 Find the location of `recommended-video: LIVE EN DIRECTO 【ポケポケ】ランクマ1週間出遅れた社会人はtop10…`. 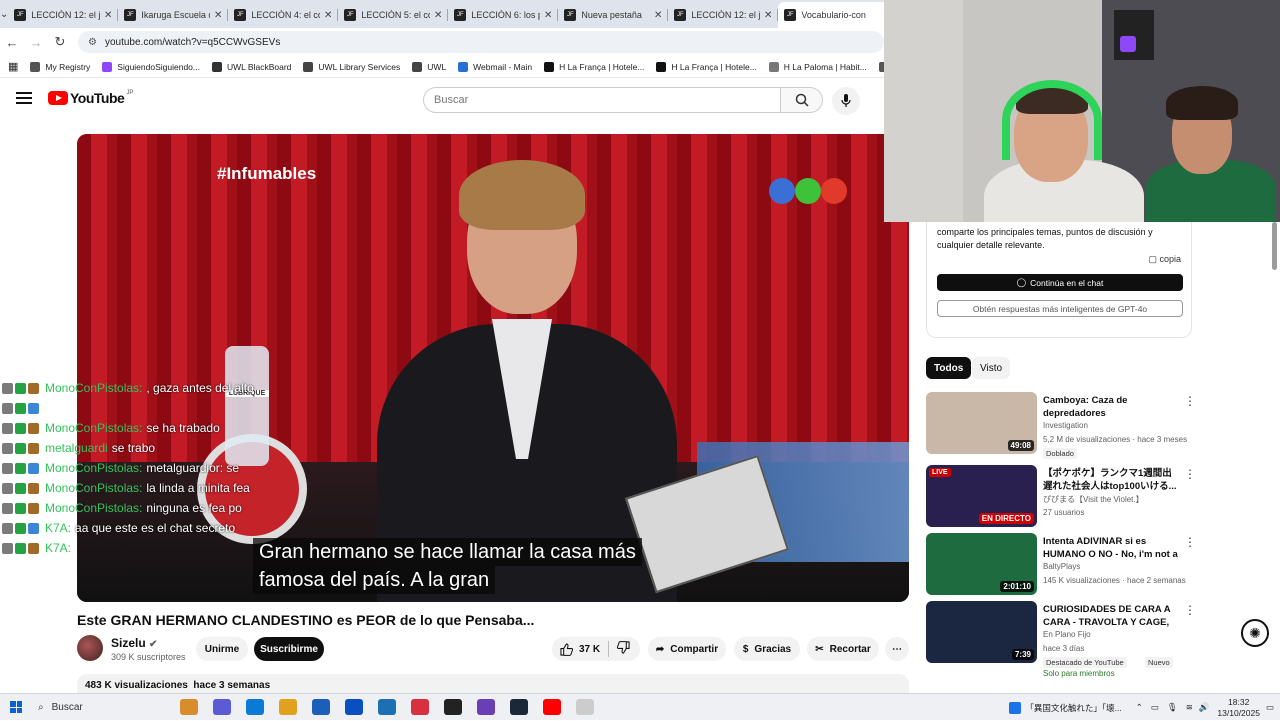

recommended-video: LIVE EN DIRECTO 【ポケポケ】ランクマ1週間出遅れた社会人はtop10… is located at coordinates (1061, 496).